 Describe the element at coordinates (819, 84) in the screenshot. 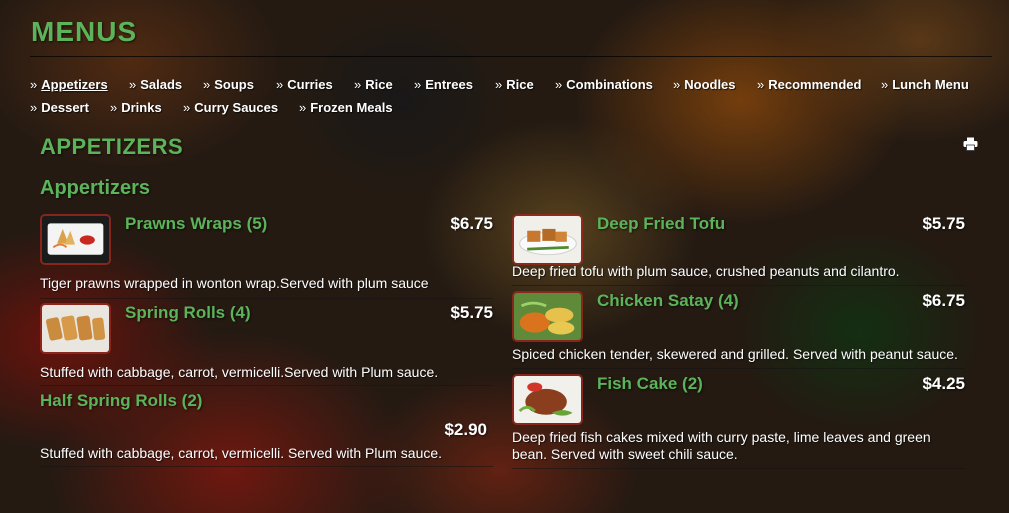

I see `nav-item-recommended: » Recommended` at that location.